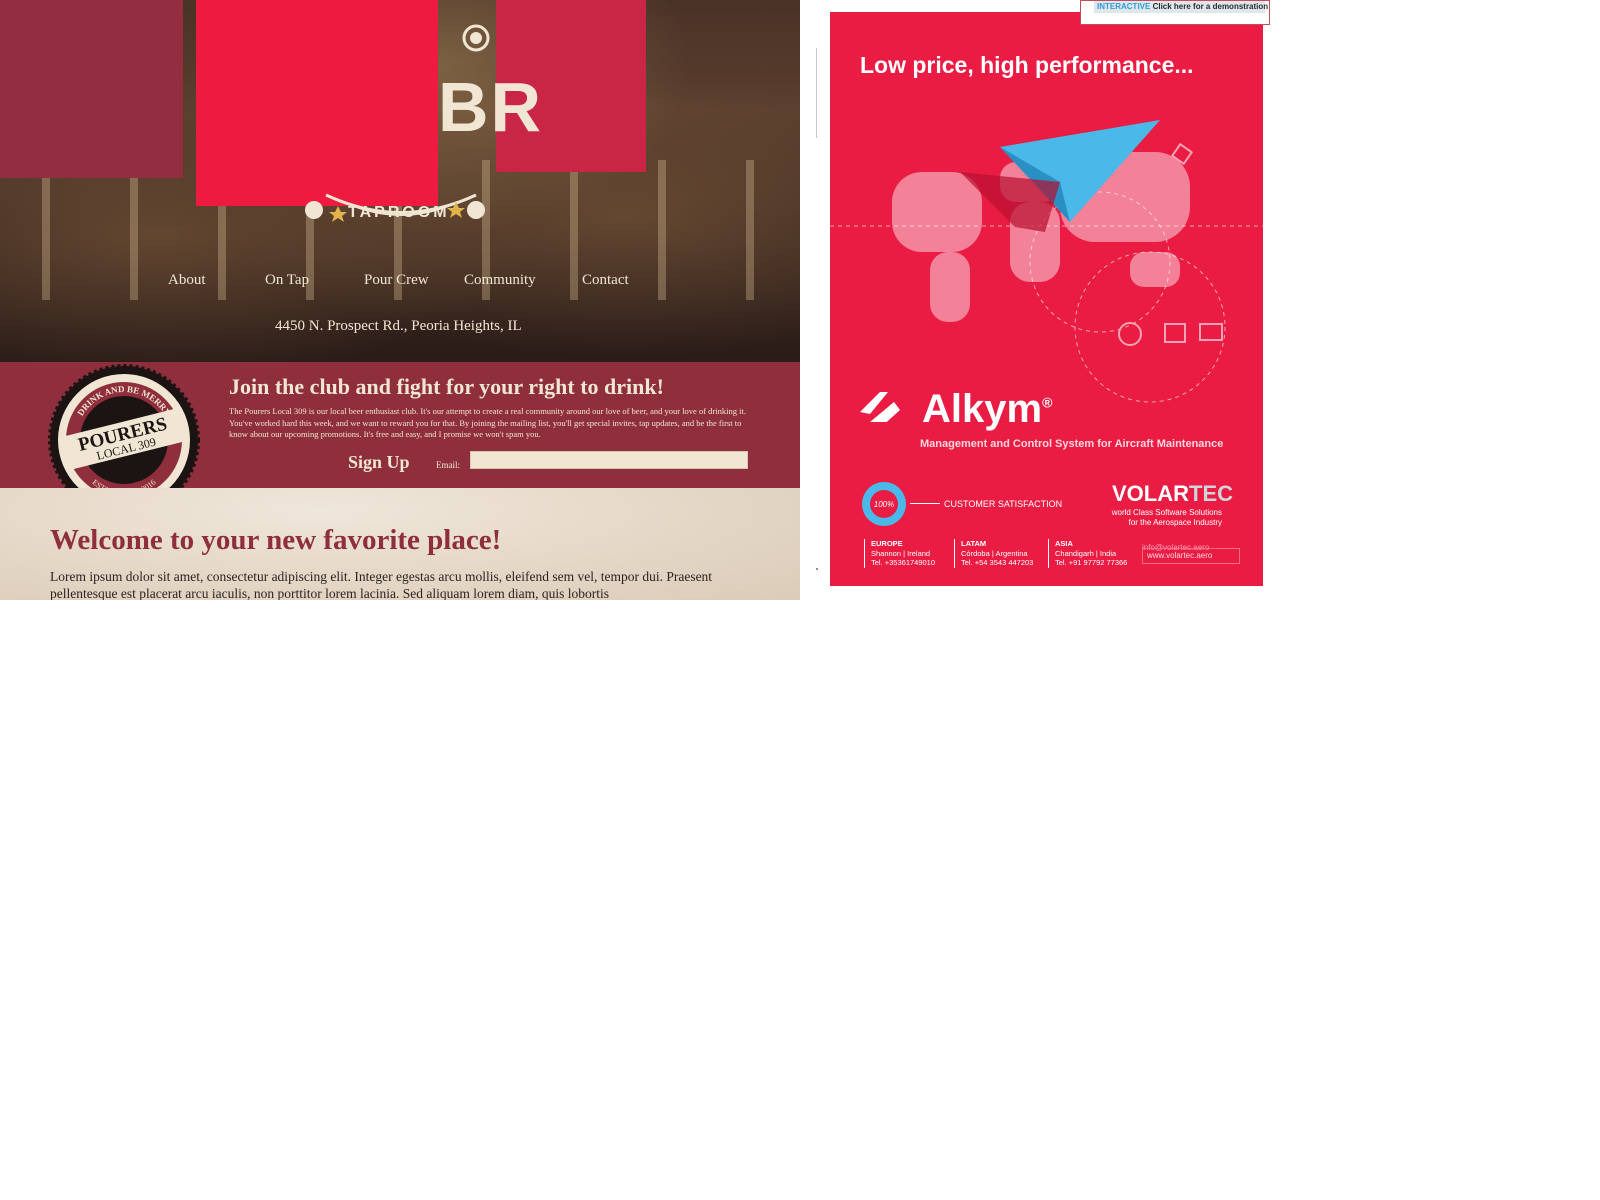 This screenshot has width=1600, height=1200. I want to click on ad-website-link: www.volartec.aero, so click(1191, 556).